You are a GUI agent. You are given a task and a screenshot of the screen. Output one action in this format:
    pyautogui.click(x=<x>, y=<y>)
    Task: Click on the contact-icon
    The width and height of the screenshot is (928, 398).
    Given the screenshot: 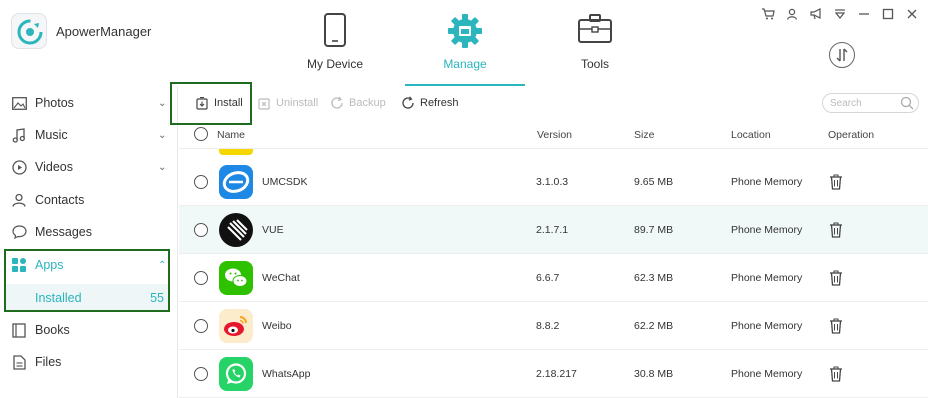 What is the action you would take?
    pyautogui.click(x=19, y=200)
    